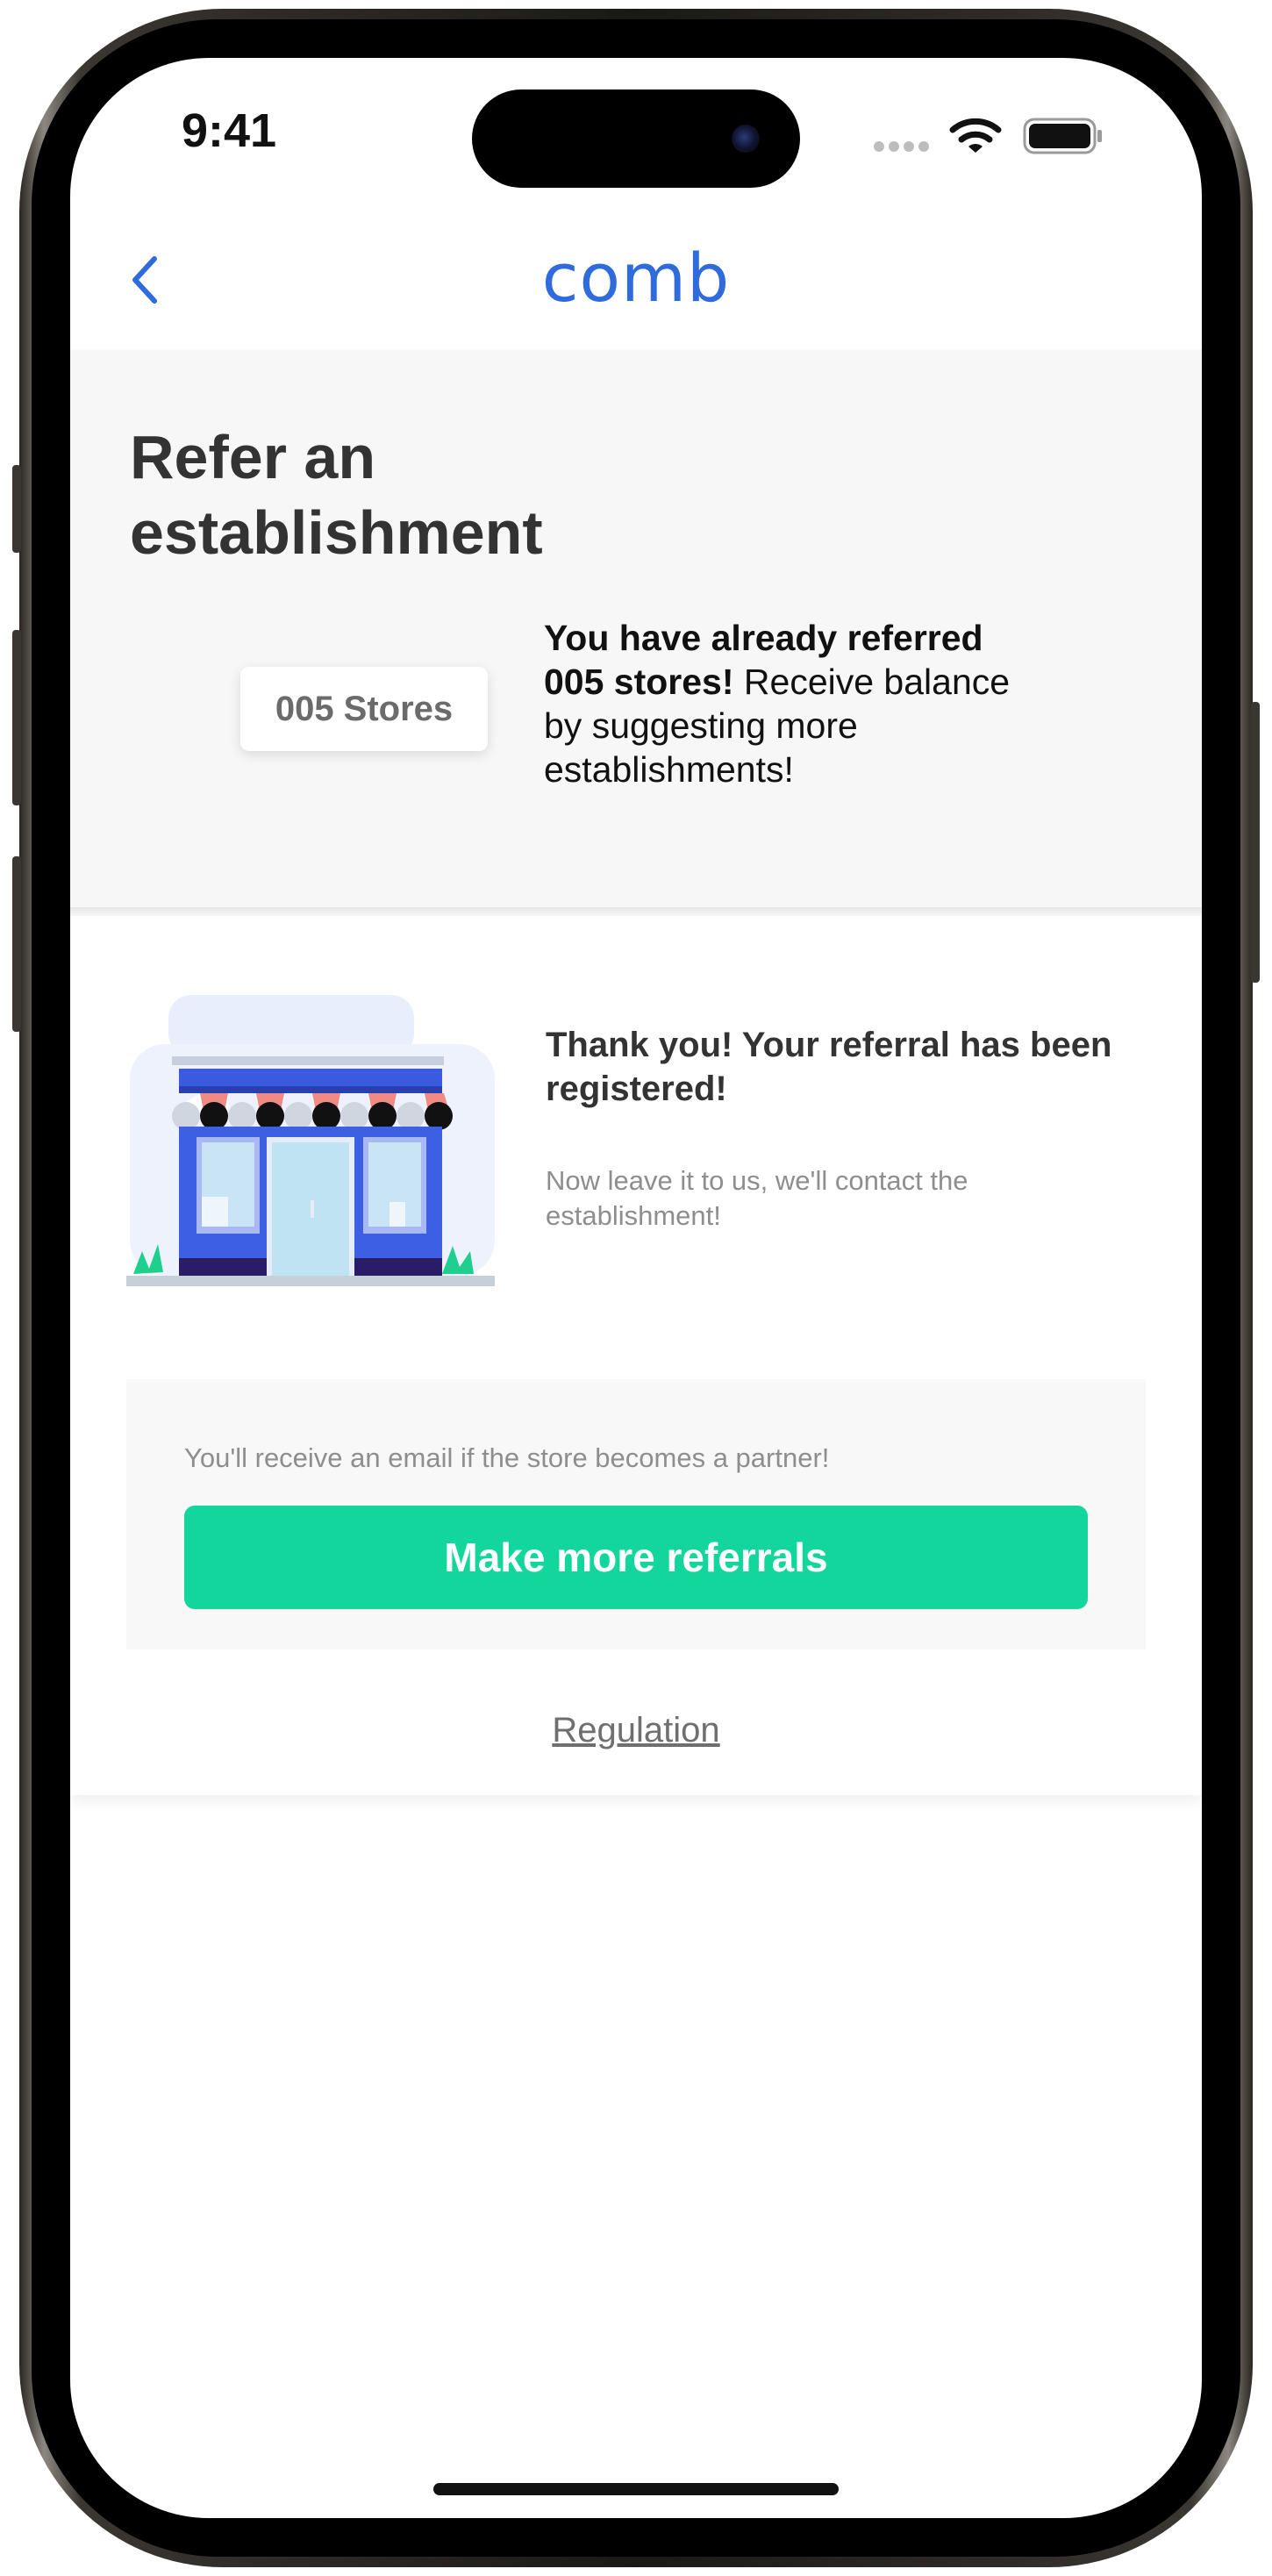  What do you see at coordinates (636, 1730) in the screenshot?
I see `regulation-link: Regulation` at bounding box center [636, 1730].